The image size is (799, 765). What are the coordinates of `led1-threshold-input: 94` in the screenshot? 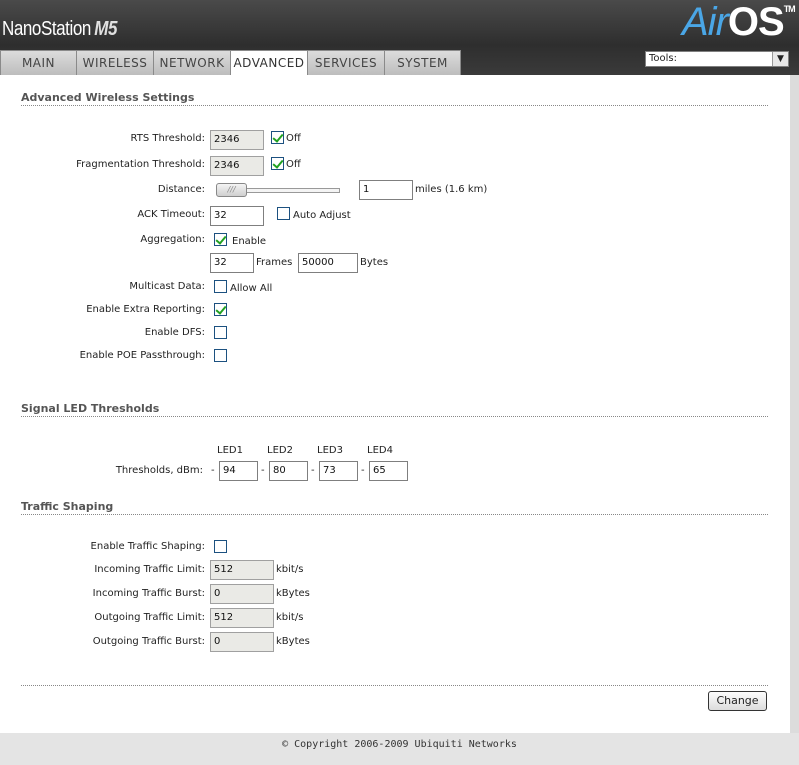 It's located at (238, 471).